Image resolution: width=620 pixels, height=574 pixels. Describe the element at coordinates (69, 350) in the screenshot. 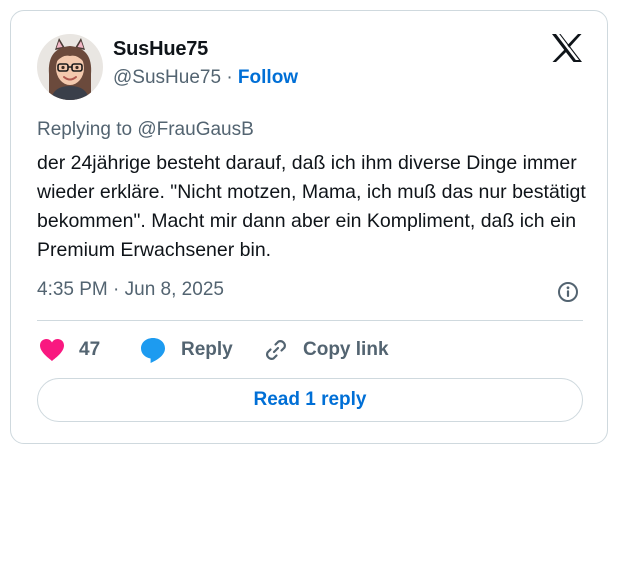

I see `like-button: 47` at that location.